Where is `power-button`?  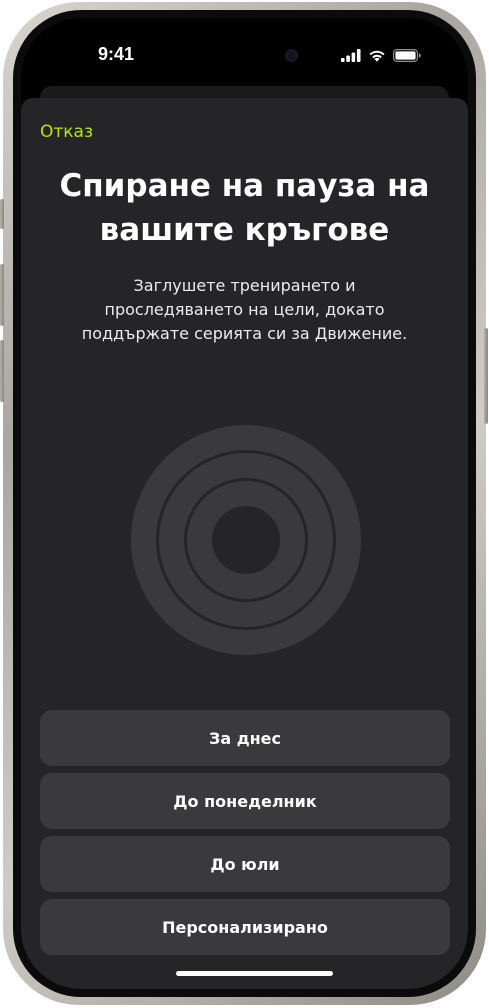 power-button is located at coordinates (486, 376).